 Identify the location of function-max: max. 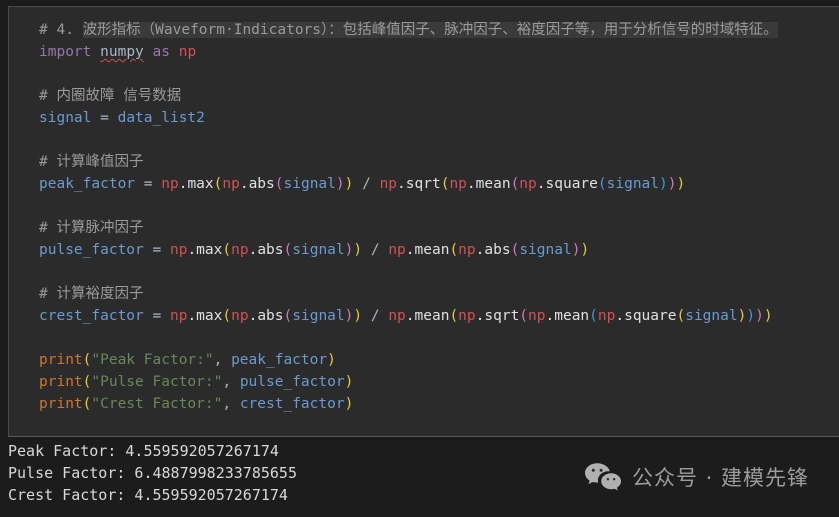
(209, 250).